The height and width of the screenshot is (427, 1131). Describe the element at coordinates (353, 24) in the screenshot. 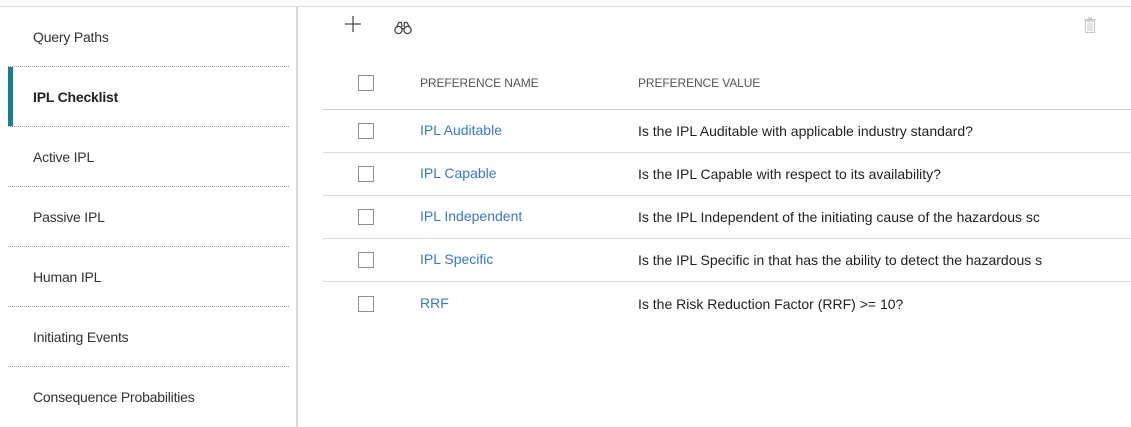

I see `plus-icon` at that location.